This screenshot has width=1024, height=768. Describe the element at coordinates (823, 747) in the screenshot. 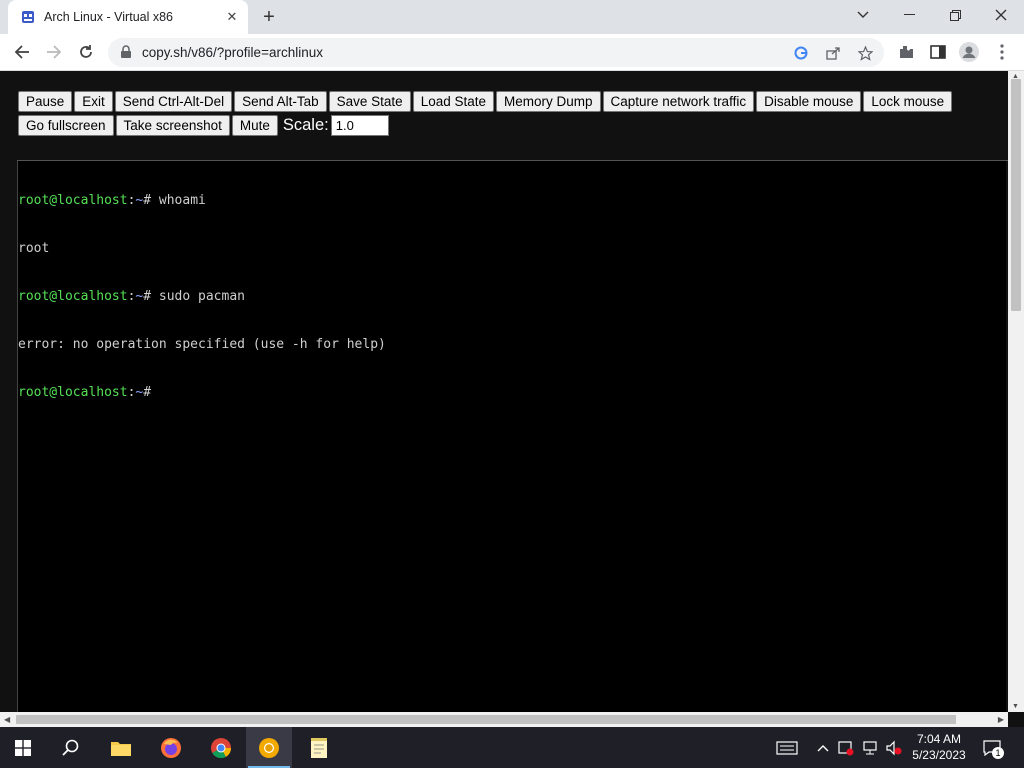

I see `show-hidden-icons-chevron-icon` at that location.